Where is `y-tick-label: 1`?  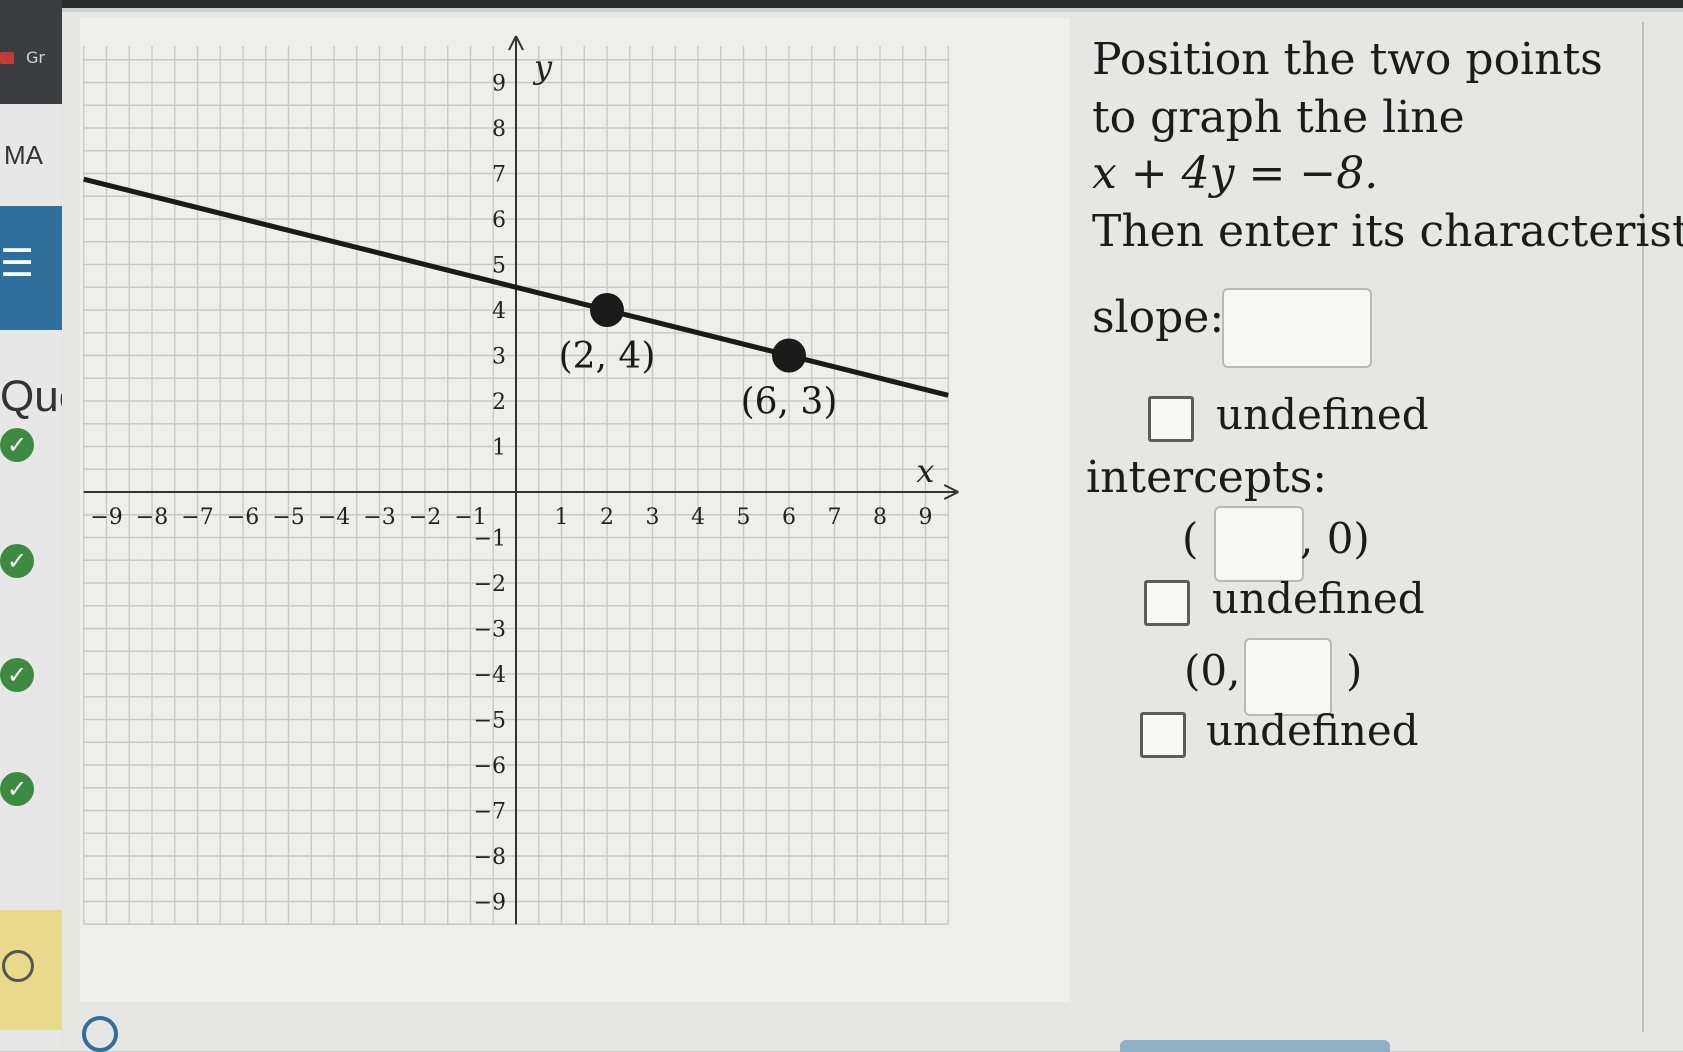
y-tick-label: 1 is located at coordinates (499, 448).